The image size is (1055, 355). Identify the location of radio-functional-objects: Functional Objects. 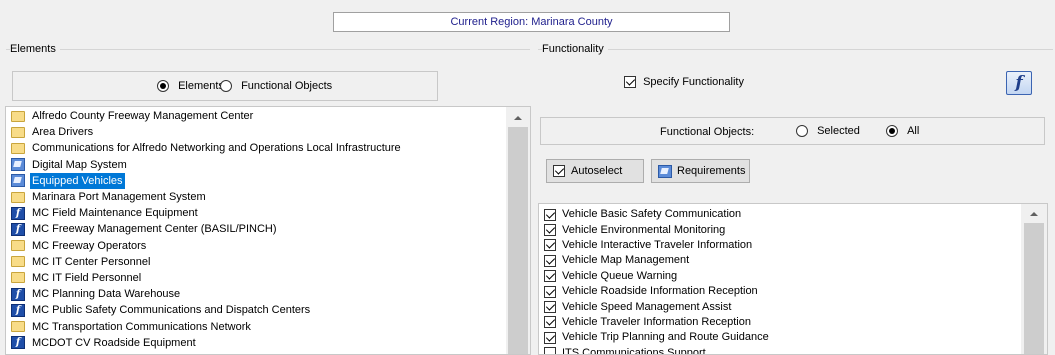
(276, 86).